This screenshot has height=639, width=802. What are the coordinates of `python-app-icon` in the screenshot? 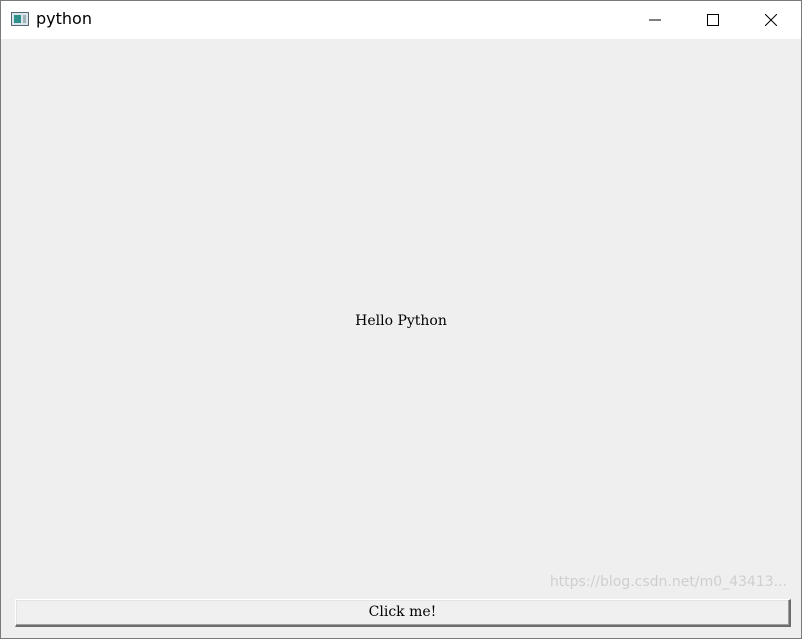 It's located at (20, 19).